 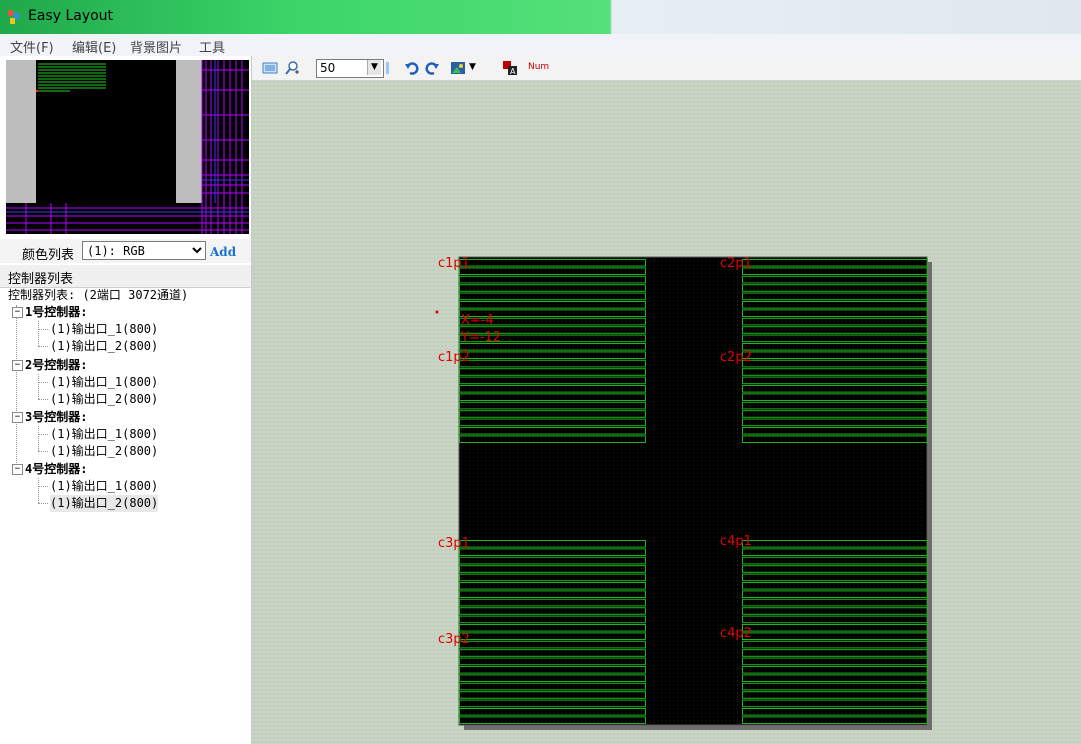 I want to click on controller-list-header-label: 控制器列表, so click(x=41, y=279).